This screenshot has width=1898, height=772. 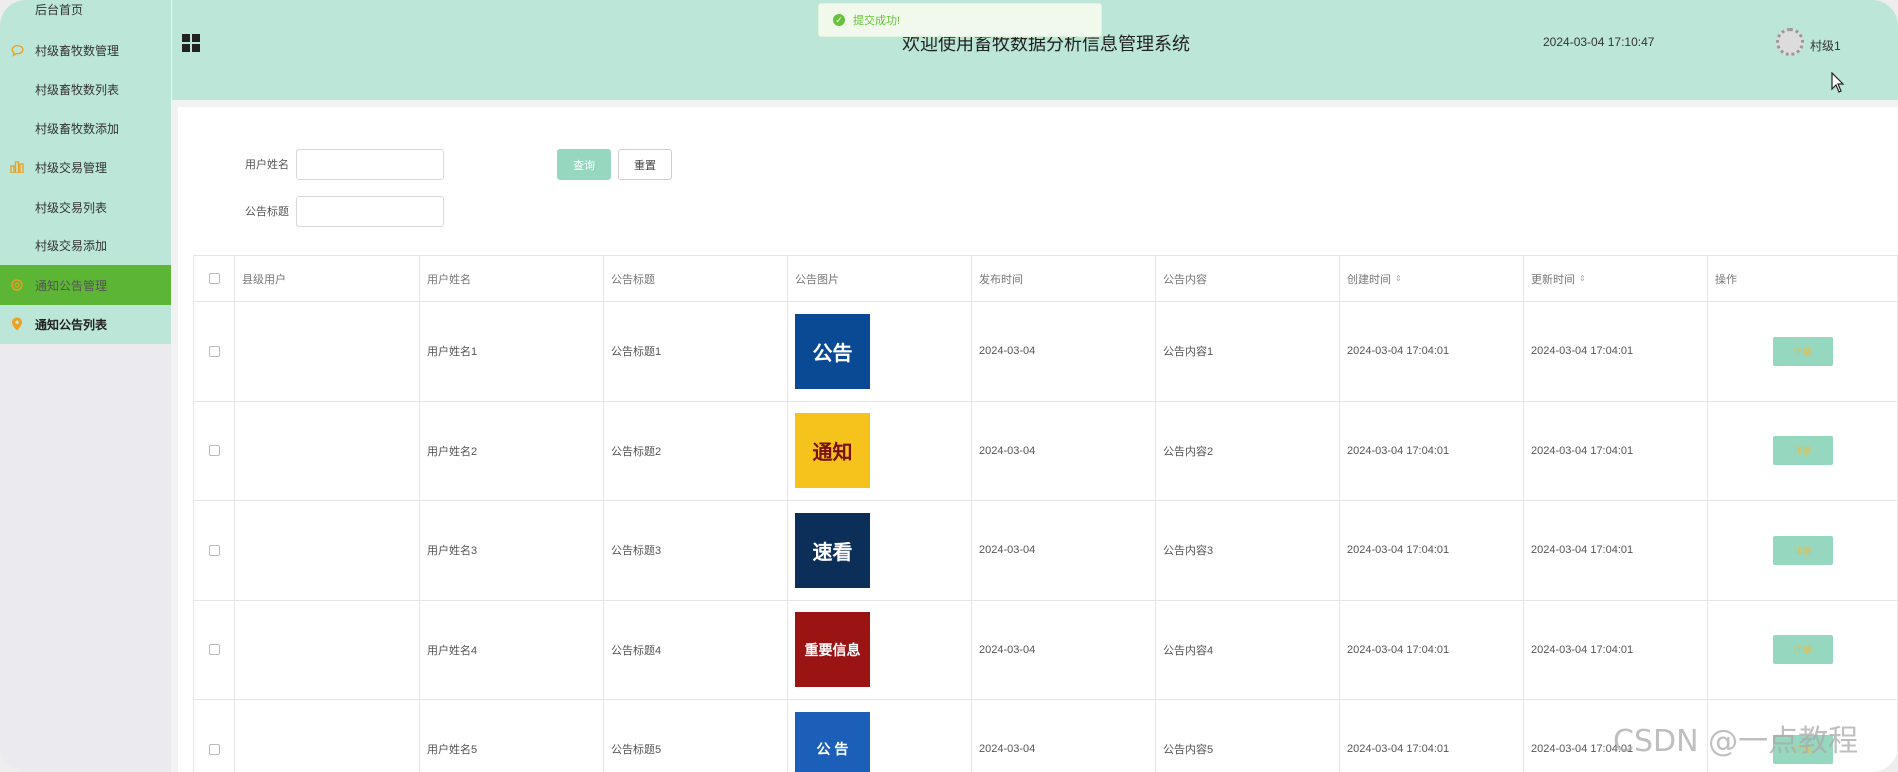 What do you see at coordinates (1248, 450) in the screenshot?
I see `content-cell: 公告内容2` at bounding box center [1248, 450].